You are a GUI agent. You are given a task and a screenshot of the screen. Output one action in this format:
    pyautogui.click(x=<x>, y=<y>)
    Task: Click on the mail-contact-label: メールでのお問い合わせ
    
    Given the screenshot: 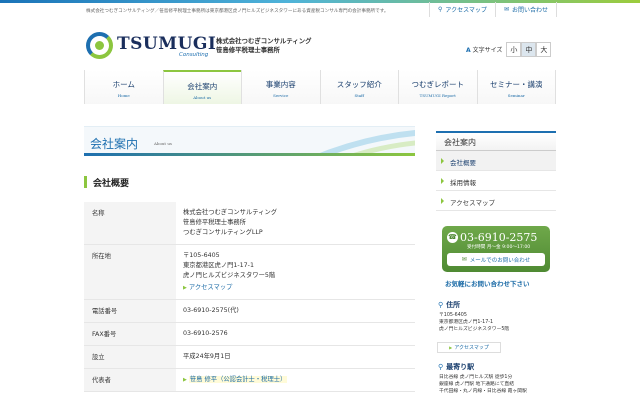 What is the action you would take?
    pyautogui.click(x=500, y=260)
    